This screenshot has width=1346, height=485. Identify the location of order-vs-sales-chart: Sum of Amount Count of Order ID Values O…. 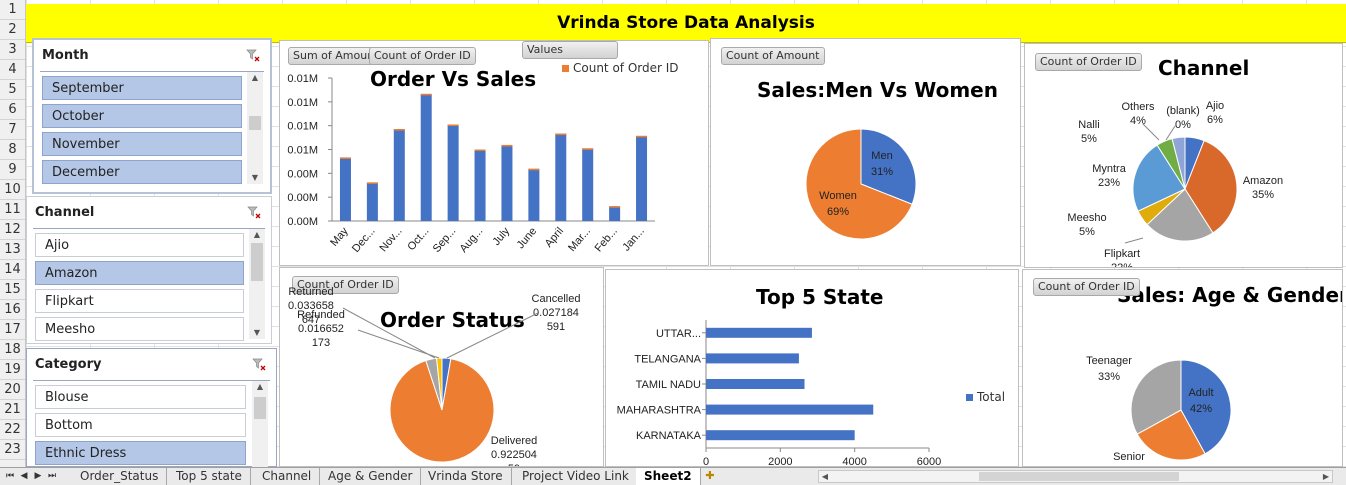
(494, 153).